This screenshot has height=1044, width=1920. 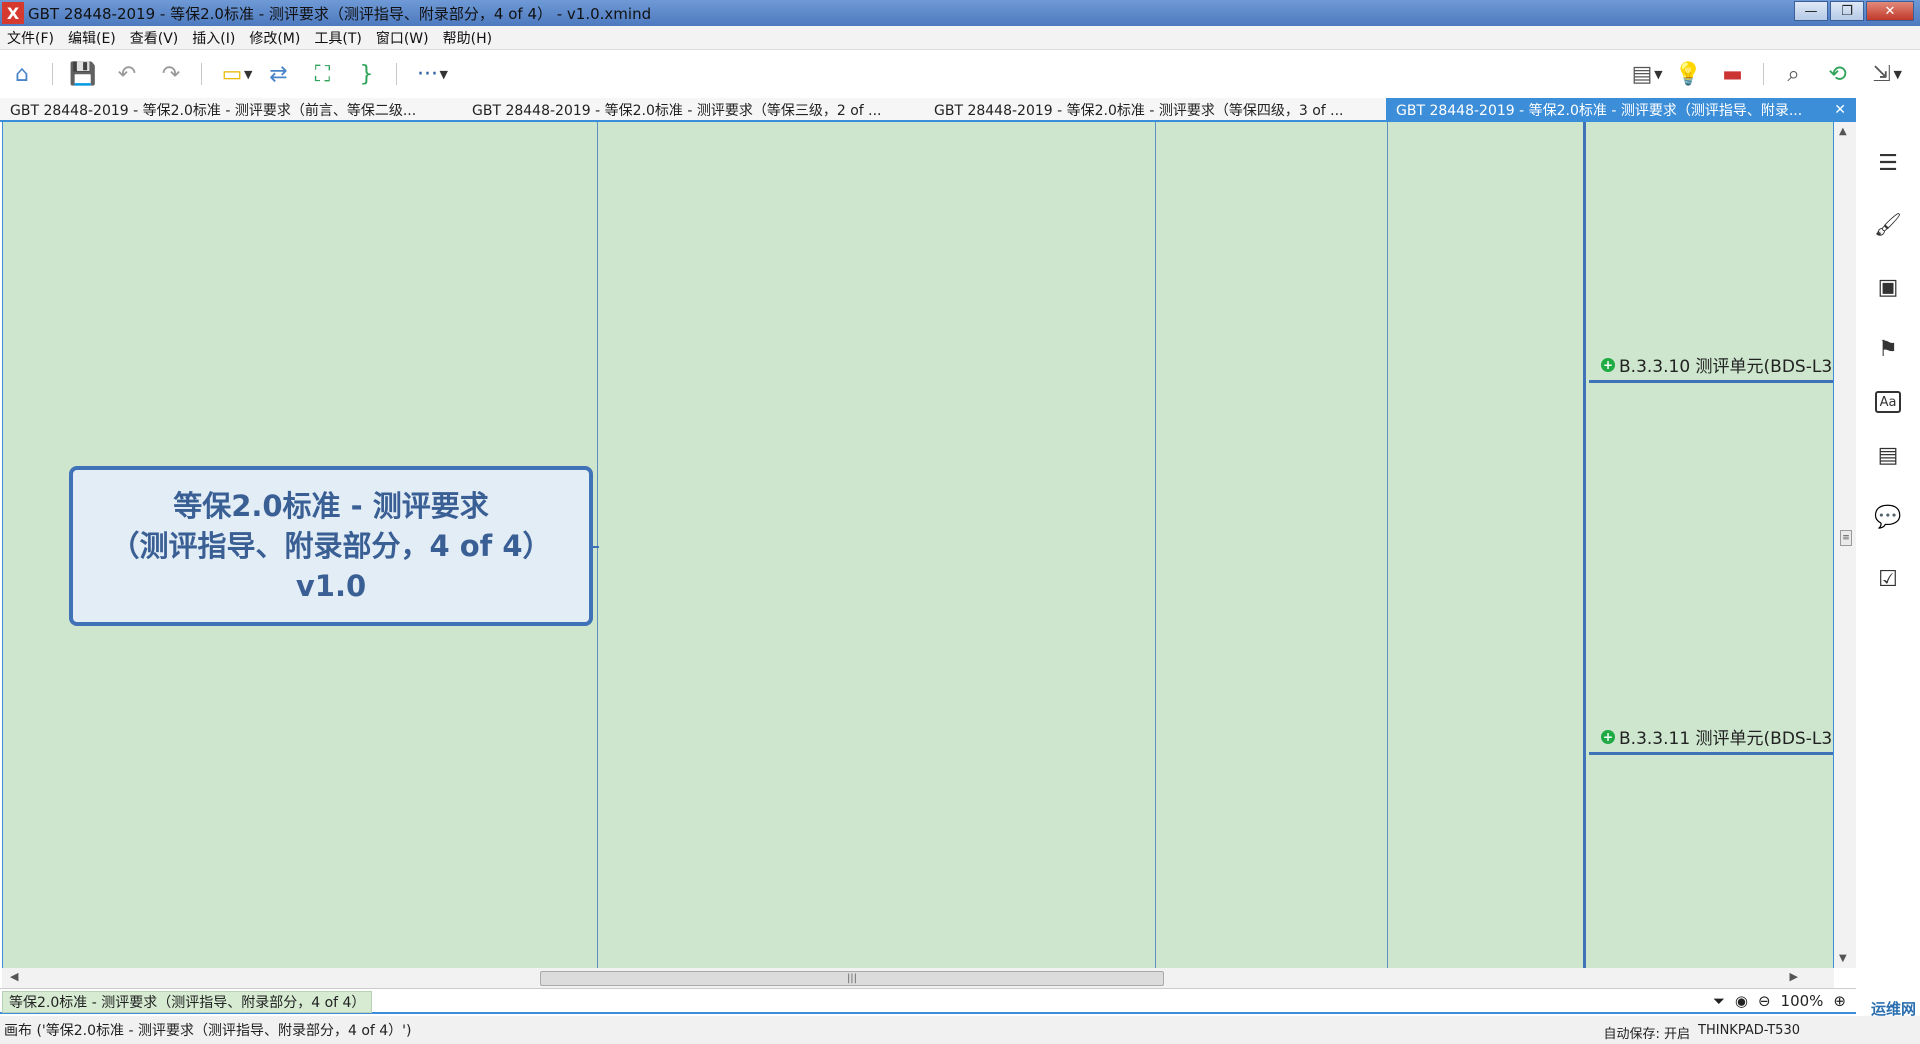 What do you see at coordinates (154, 38) in the screenshot?
I see `menu-view: 查看(V)` at bounding box center [154, 38].